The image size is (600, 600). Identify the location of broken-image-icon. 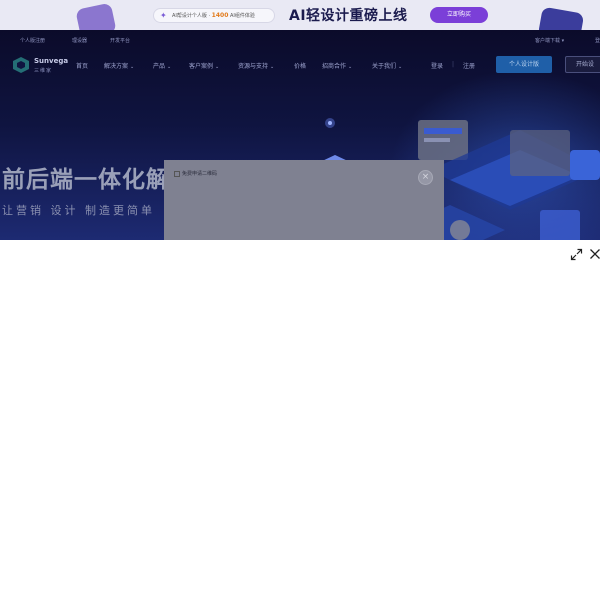
(177, 173).